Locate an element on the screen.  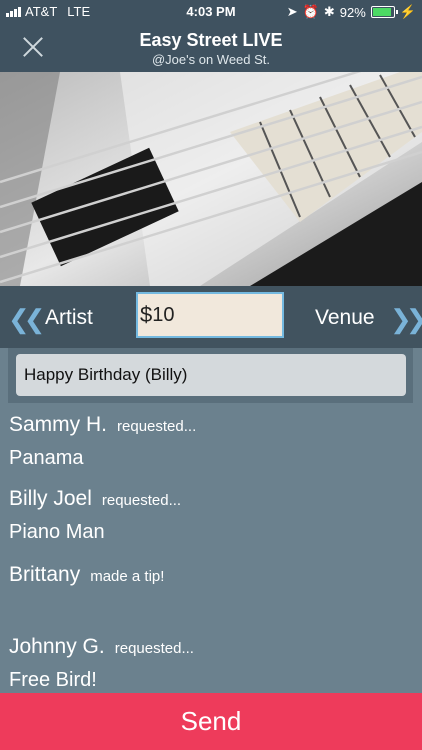
header: Easy Street LIVE @Joe's on Weed St. is located at coordinates (211, 48).